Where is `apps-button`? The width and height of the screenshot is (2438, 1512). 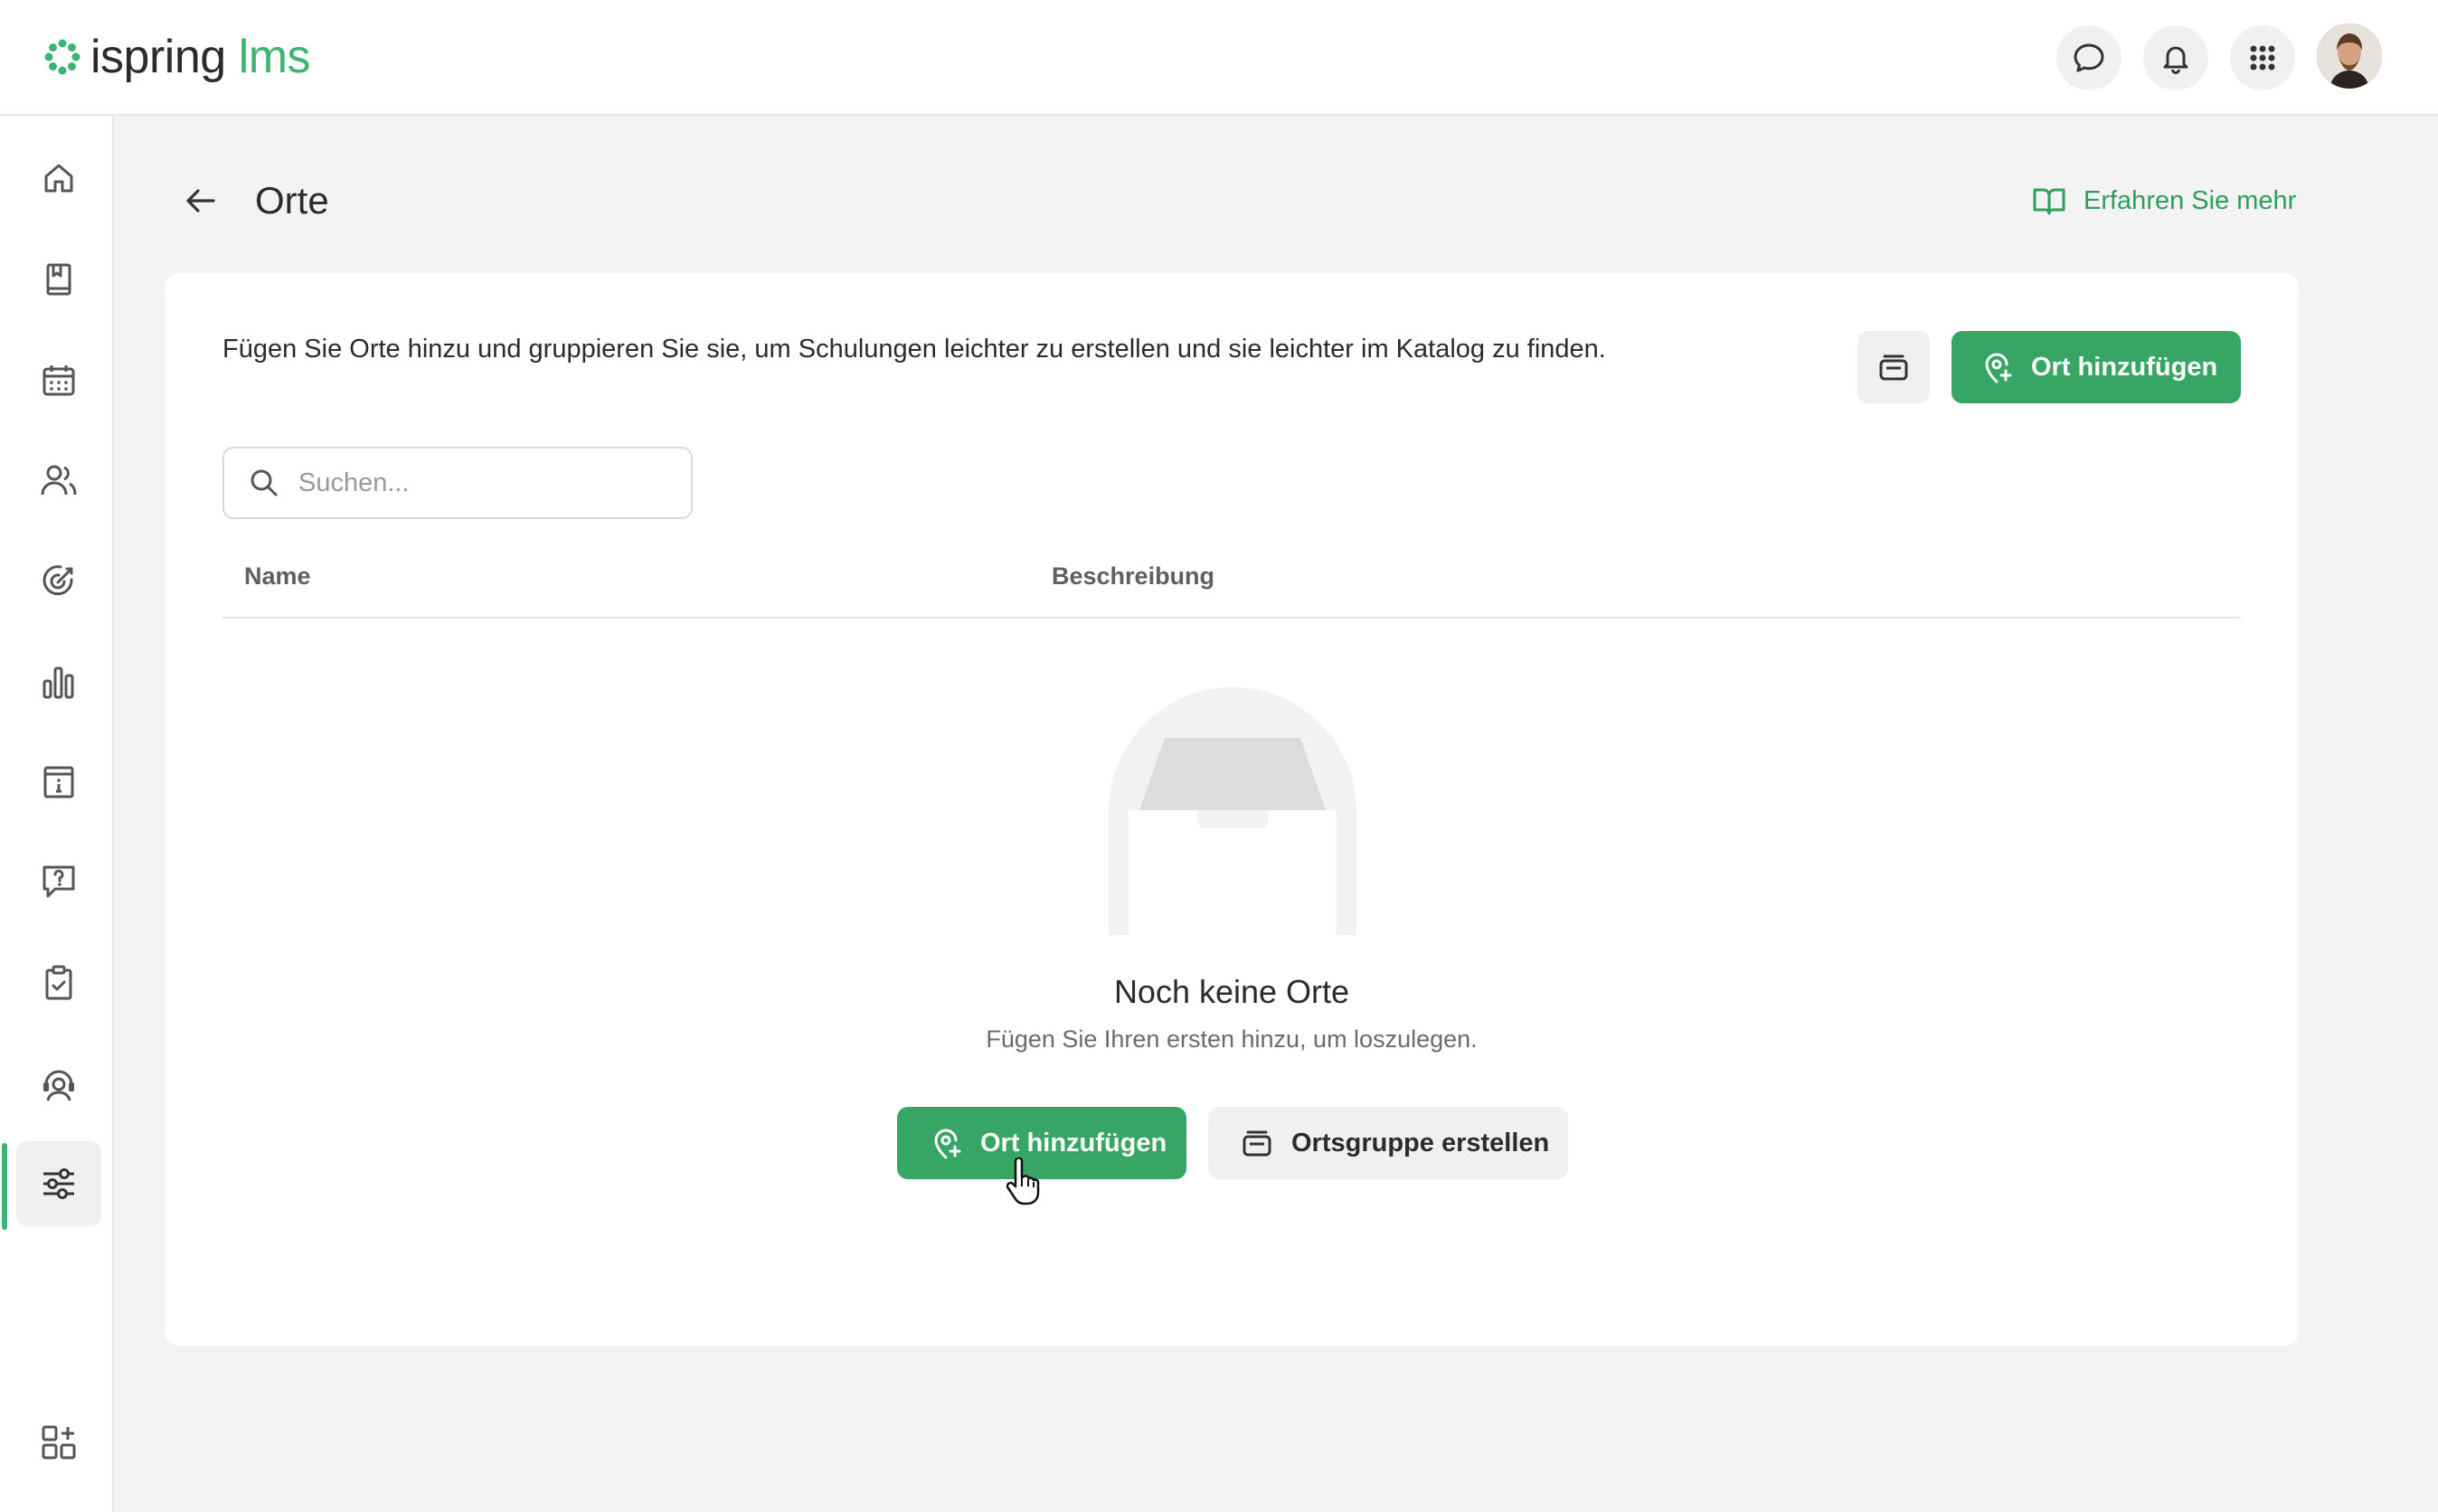 apps-button is located at coordinates (2262, 57).